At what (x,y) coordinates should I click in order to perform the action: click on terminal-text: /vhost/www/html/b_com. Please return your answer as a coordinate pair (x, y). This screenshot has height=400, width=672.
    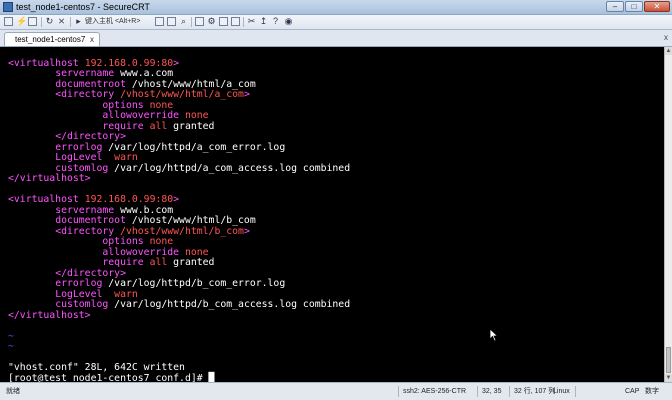
    Looking at the image, I should click on (182, 231).